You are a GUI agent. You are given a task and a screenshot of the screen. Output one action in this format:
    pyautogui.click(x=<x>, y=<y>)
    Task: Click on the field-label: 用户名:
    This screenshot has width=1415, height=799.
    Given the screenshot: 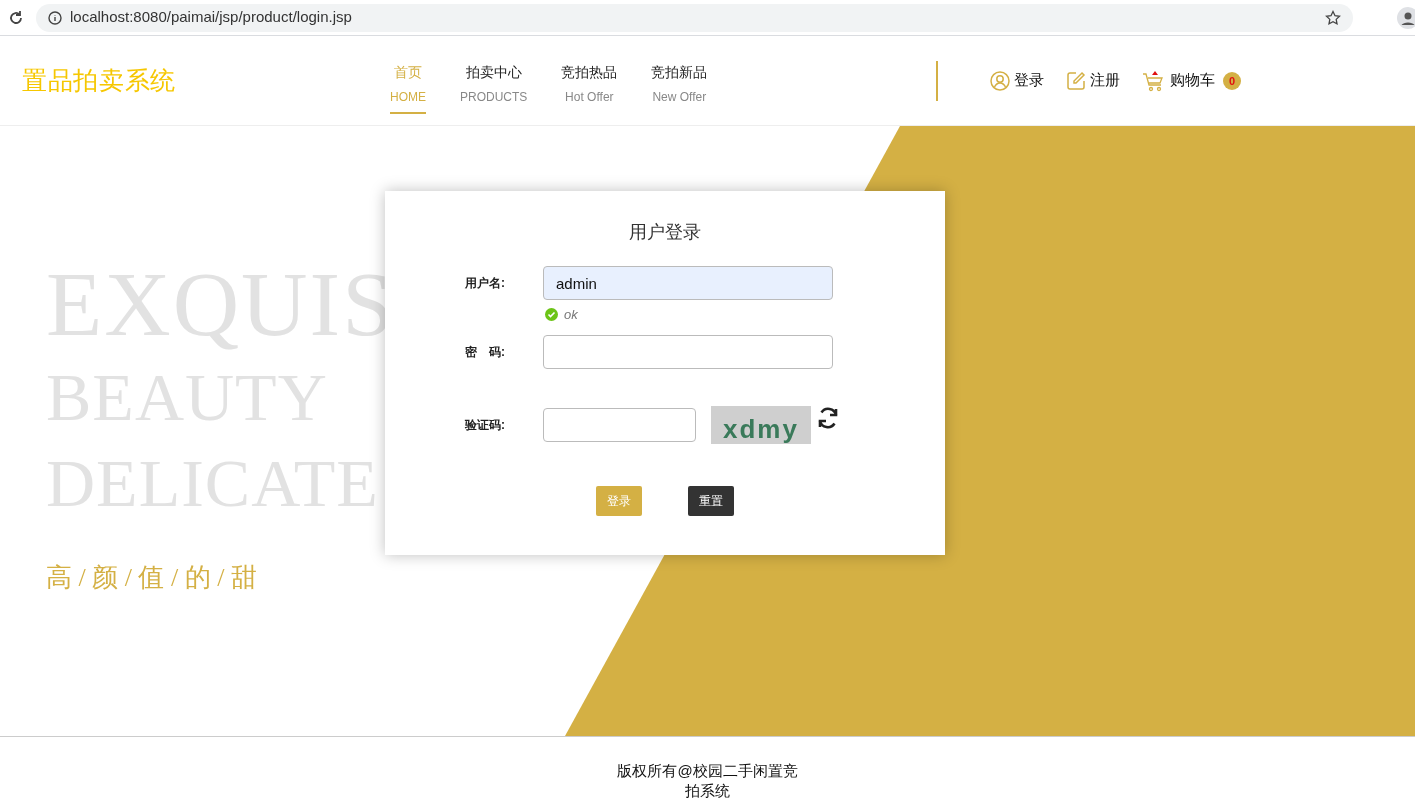 What is the action you would take?
    pyautogui.click(x=485, y=283)
    